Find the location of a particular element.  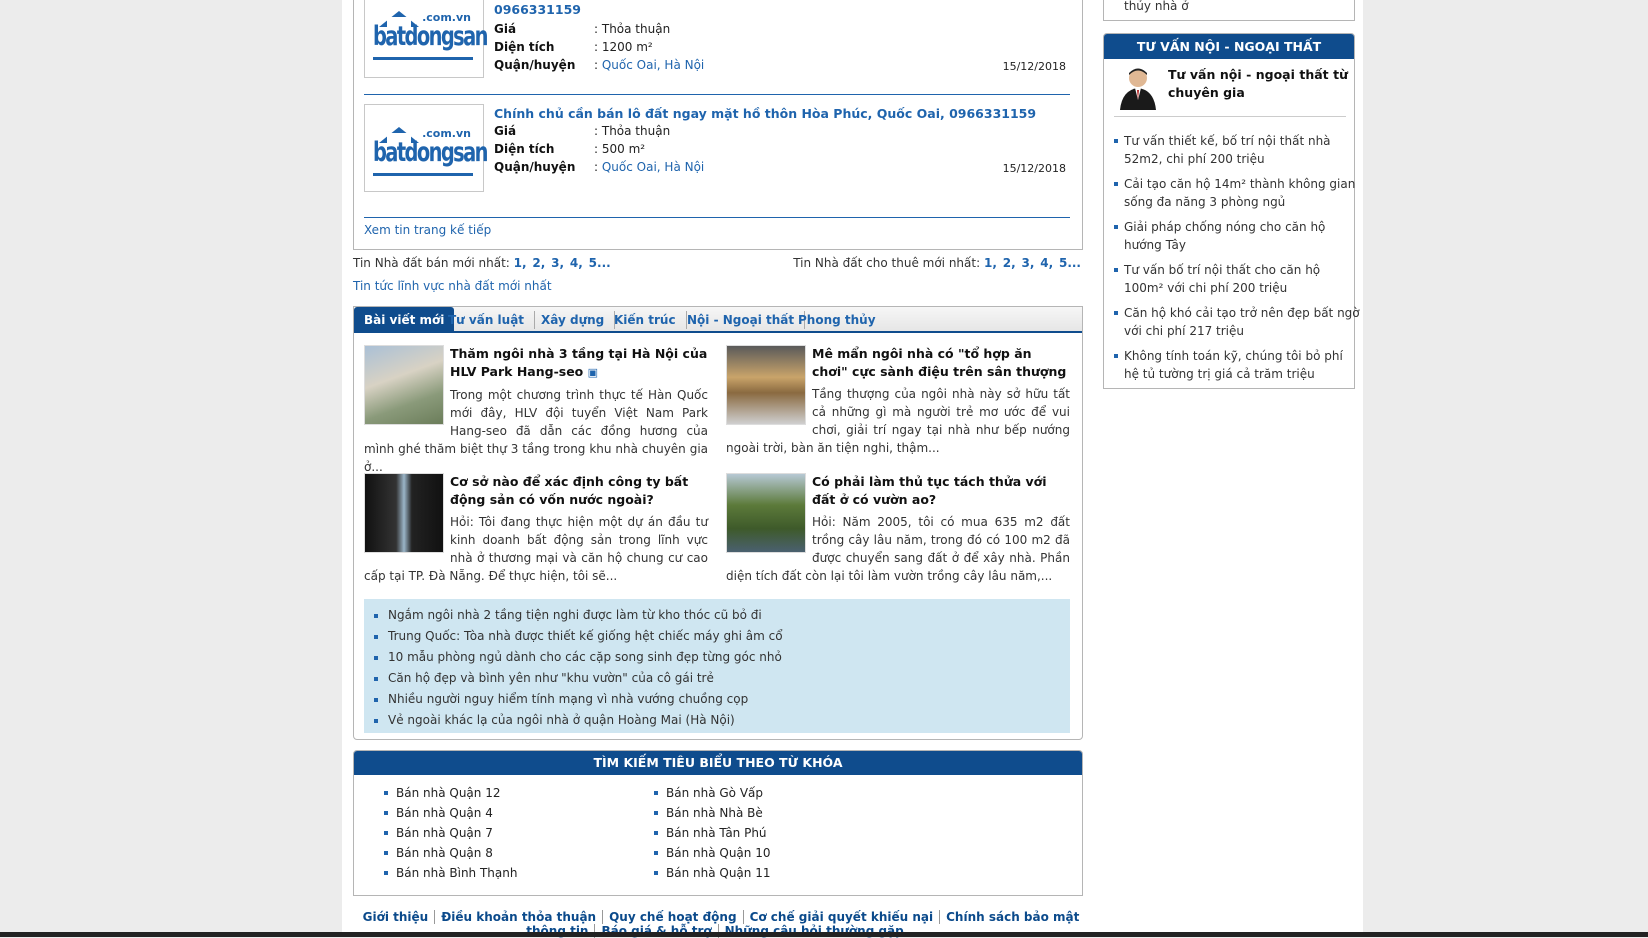

footer-link-complaints: Cơ chế giải quyết khiếu nại is located at coordinates (842, 917).